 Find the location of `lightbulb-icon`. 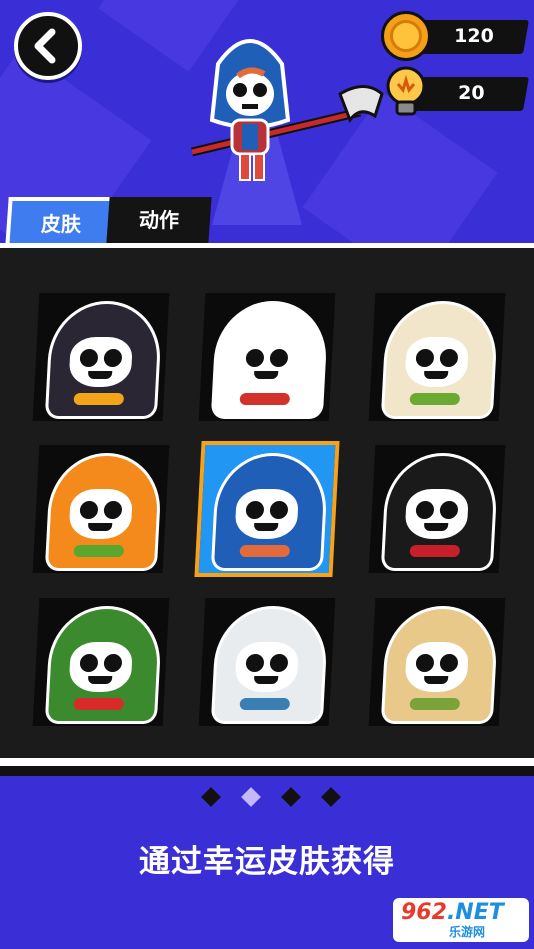

lightbulb-icon is located at coordinates (406, 91).